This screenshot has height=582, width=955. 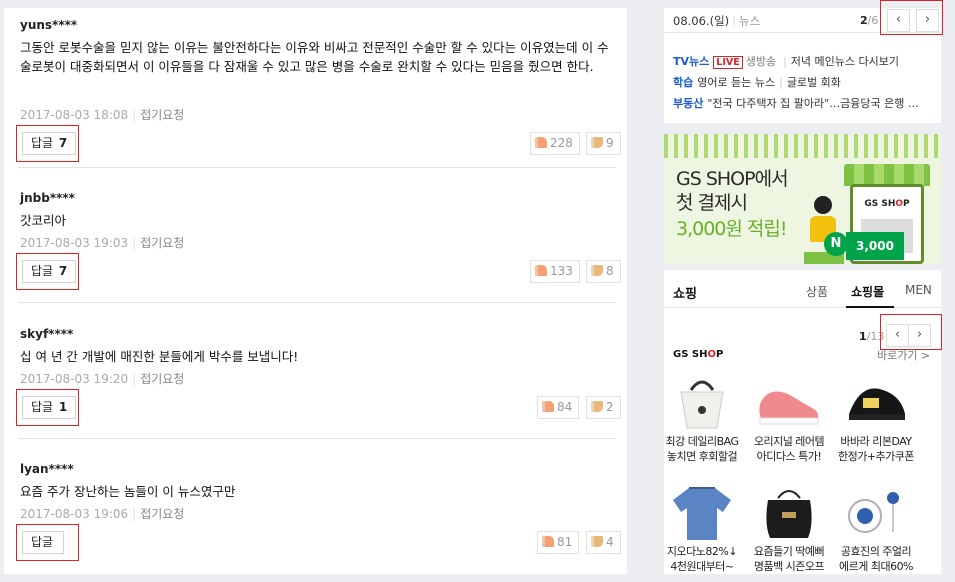 What do you see at coordinates (870, 307) in the screenshot?
I see `active-tab-indicator` at bounding box center [870, 307].